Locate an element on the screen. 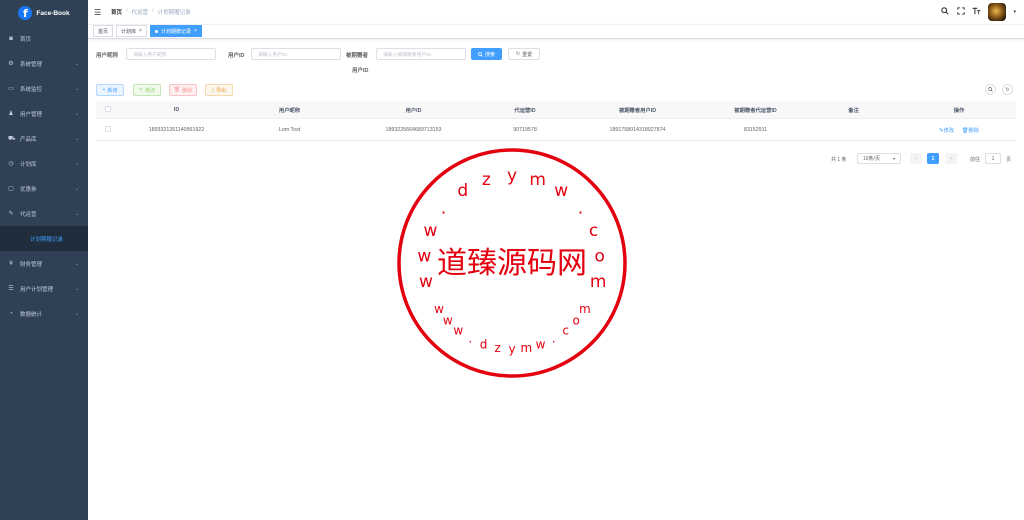 This screenshot has height=520, width=1024. sidebar-subitem-plan-gift-records: 计划期赠记录 is located at coordinates (44, 238).